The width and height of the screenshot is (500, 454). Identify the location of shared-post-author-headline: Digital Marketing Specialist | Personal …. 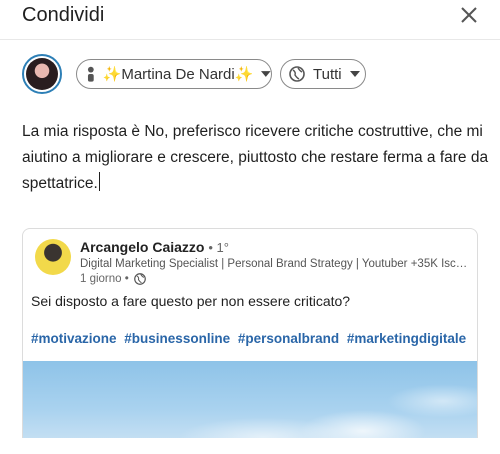
(275, 264).